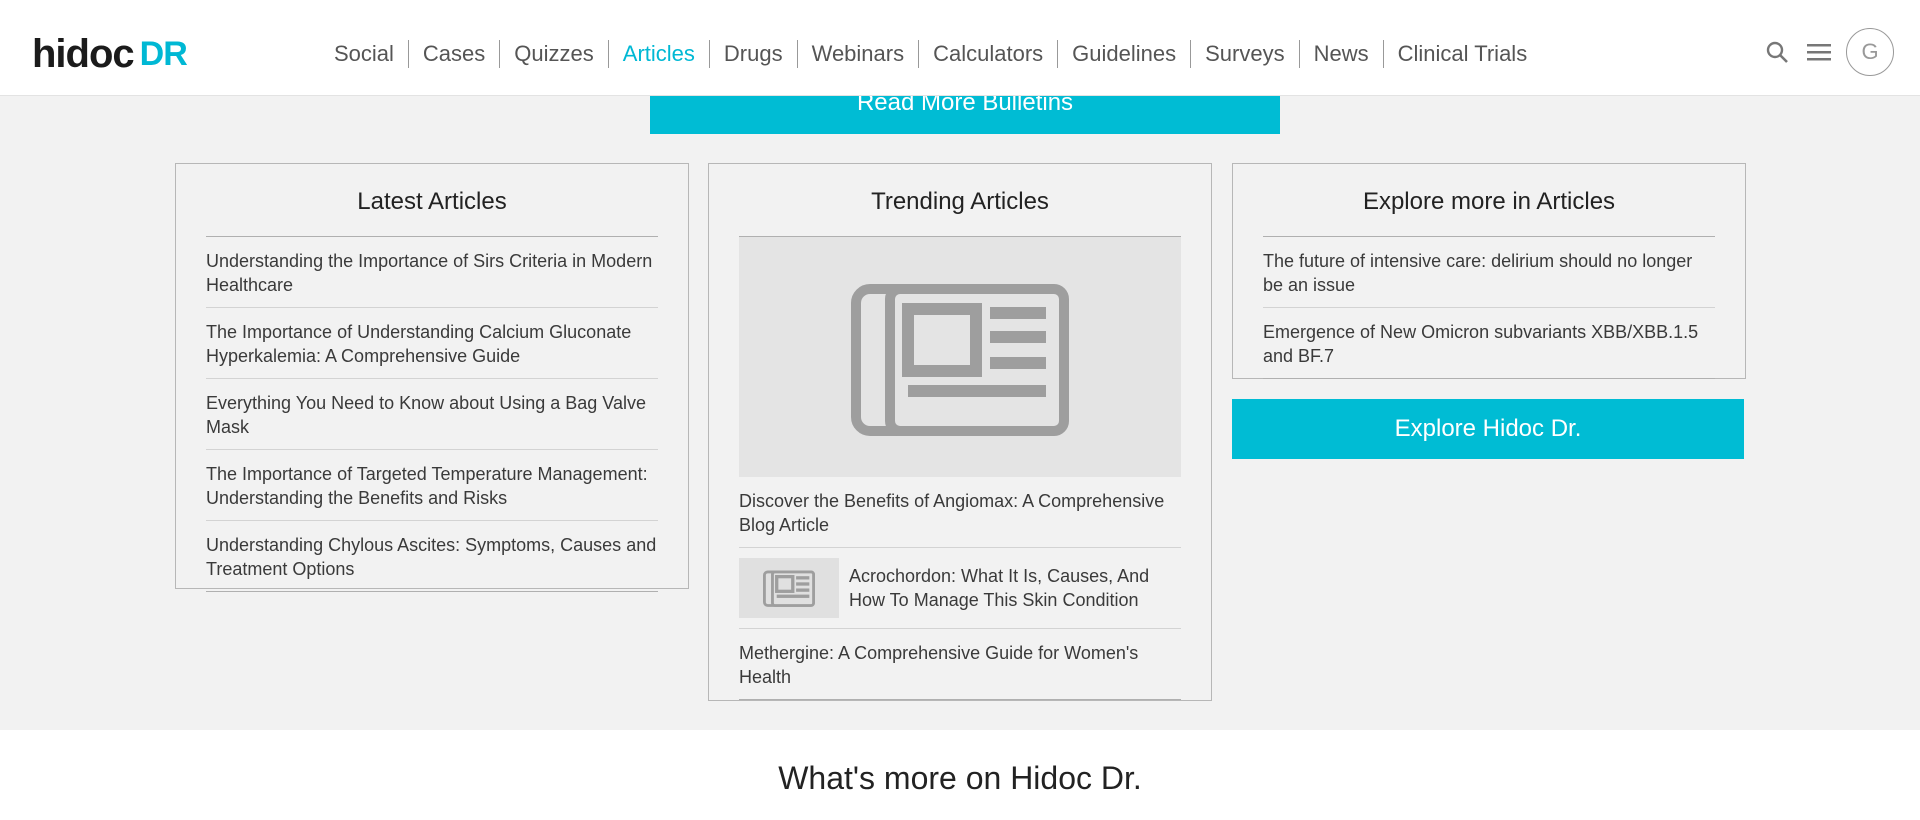  What do you see at coordinates (1777, 52) in the screenshot?
I see `search-icon` at bounding box center [1777, 52].